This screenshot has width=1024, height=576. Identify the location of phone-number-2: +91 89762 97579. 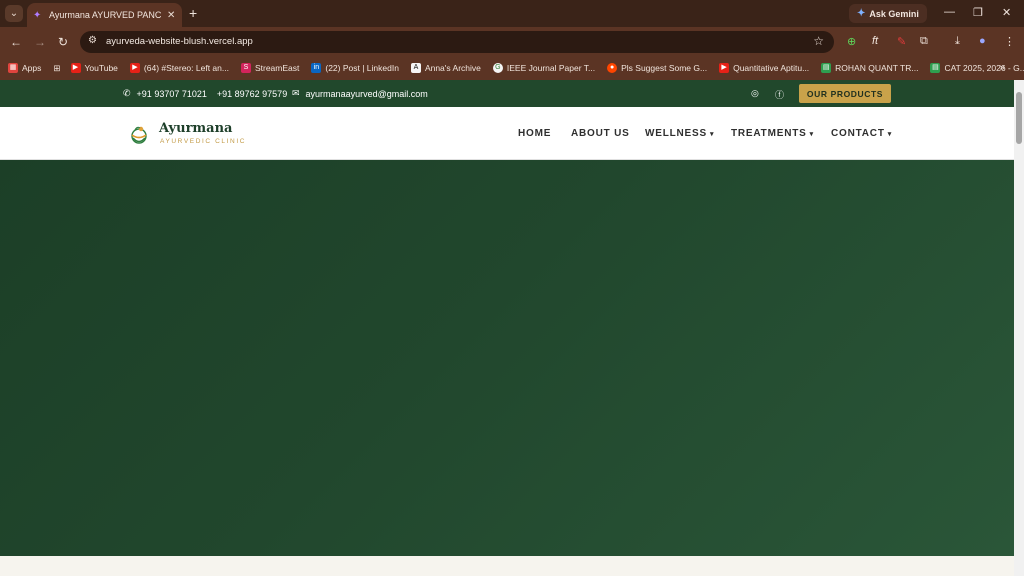
(252, 94).